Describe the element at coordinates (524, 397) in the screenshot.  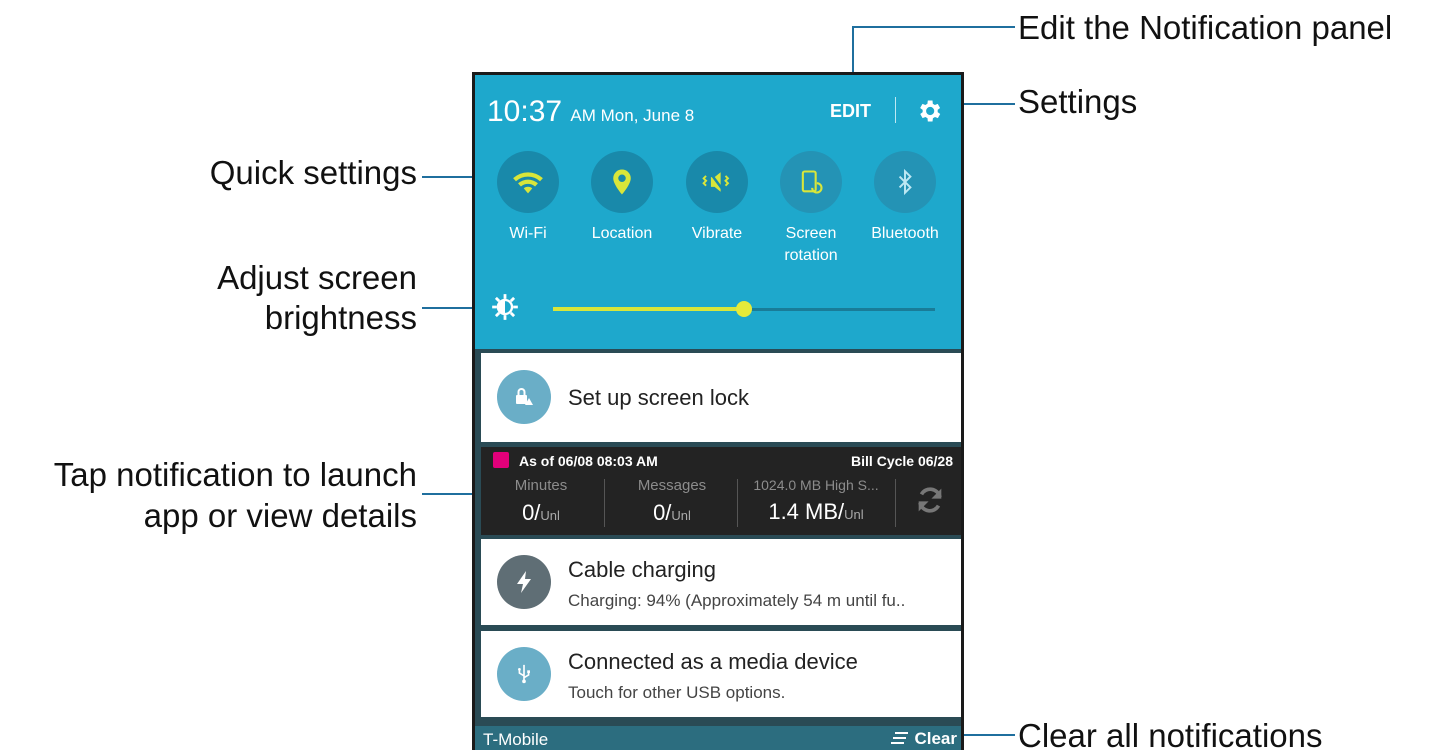
I see `lock-warning-icon` at that location.